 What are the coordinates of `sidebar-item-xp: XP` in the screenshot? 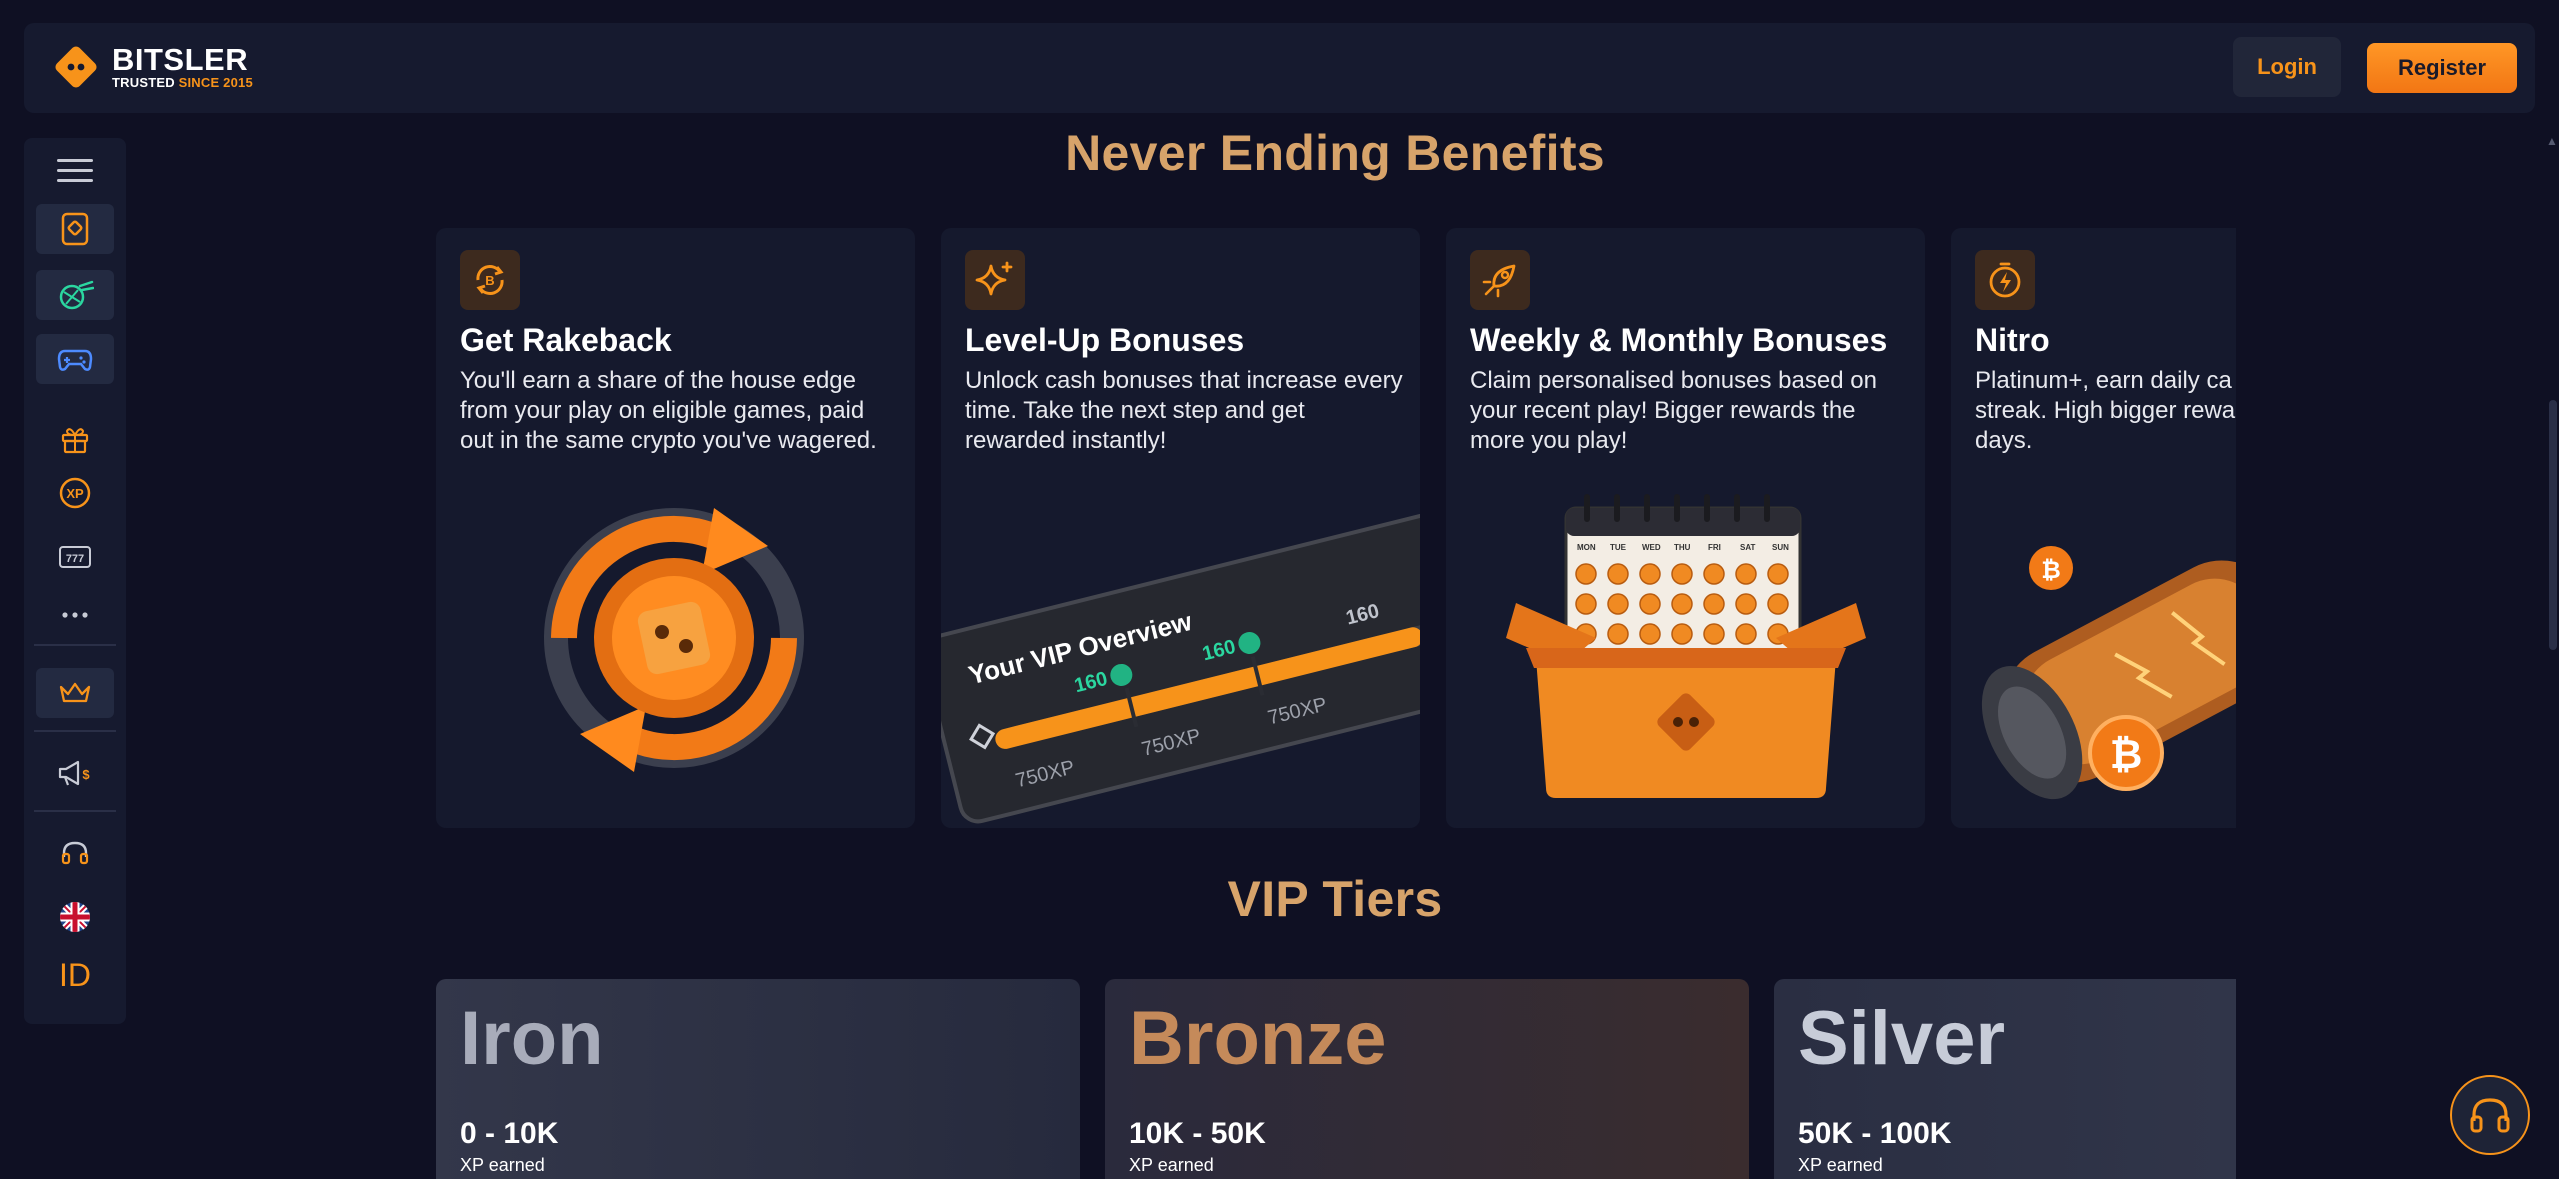 It's located at (75, 493).